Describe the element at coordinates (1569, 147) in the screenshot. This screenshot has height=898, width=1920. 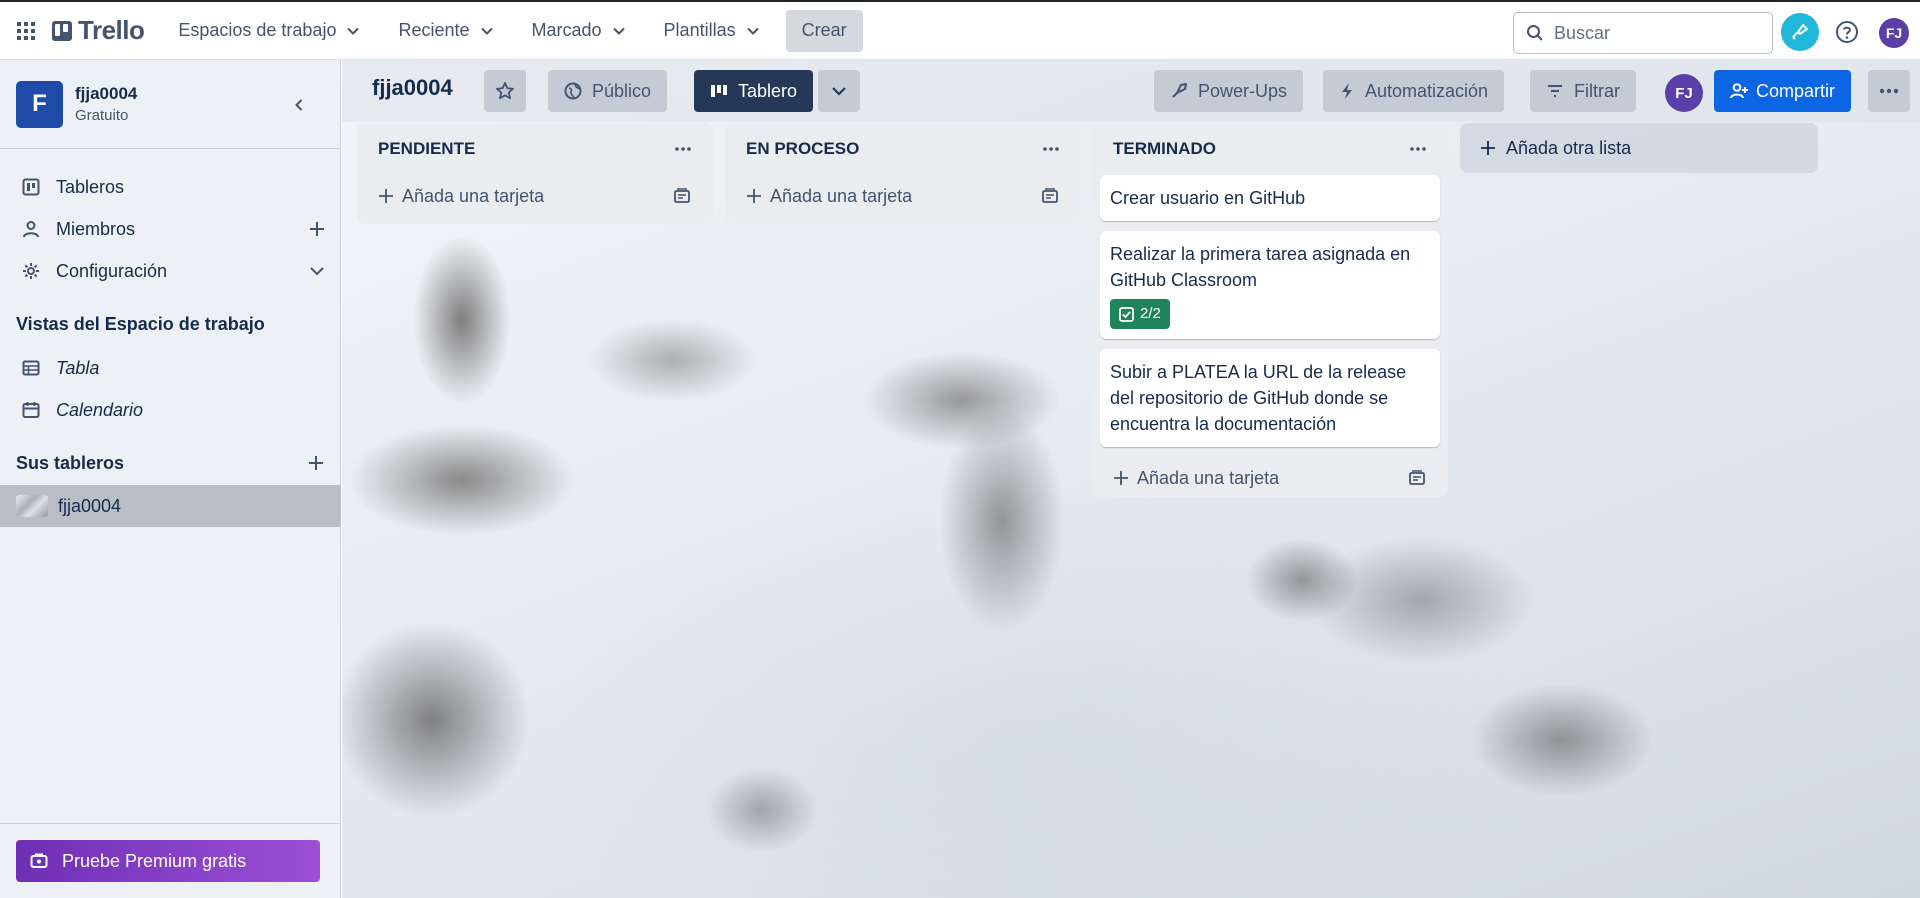
I see `add-list-label: Añada otra lista` at that location.